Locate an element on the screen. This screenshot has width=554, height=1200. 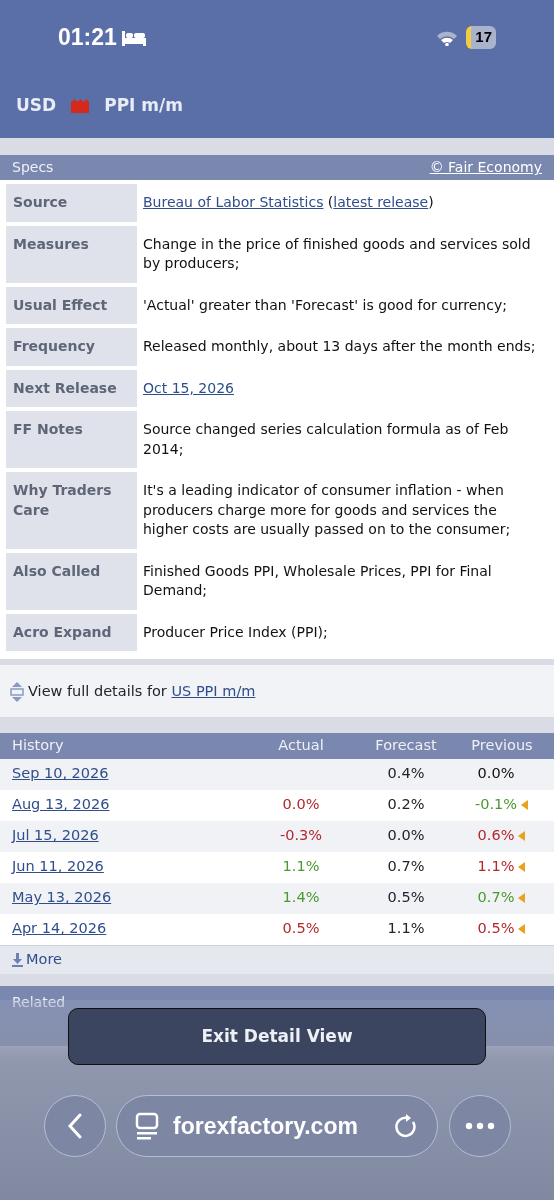
column-header: History is located at coordinates (38, 745).